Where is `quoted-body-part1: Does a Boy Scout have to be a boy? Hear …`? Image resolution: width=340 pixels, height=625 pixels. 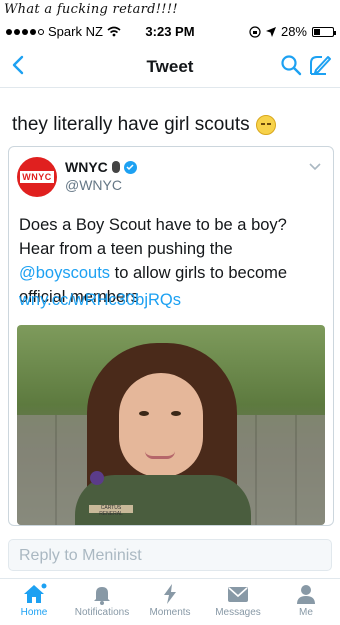
quoted-body-part1: Does a Boy Scout have to be a boy? Hear … is located at coordinates (153, 237).